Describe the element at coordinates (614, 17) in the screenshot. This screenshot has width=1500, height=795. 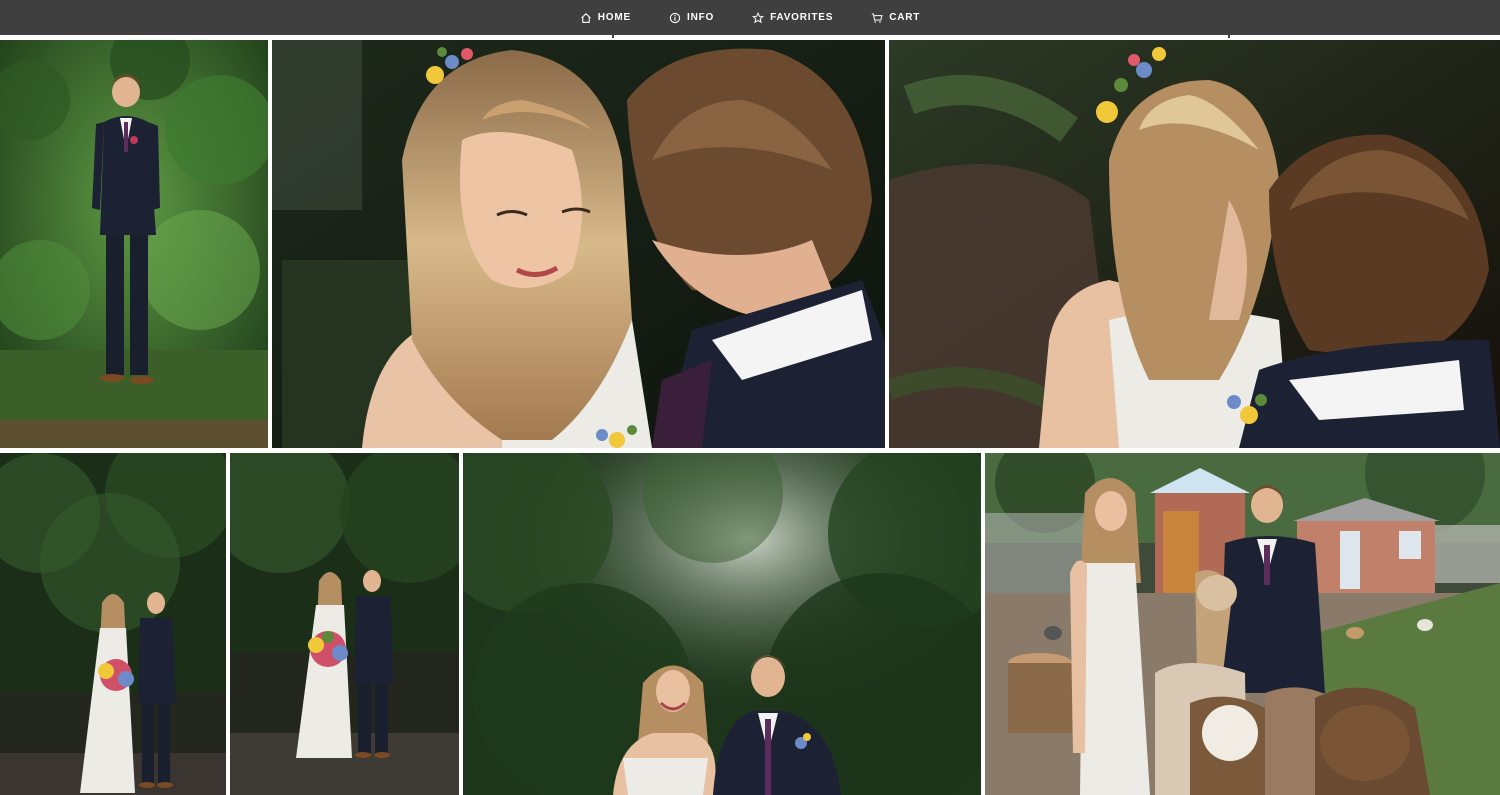
I see `nav-home-label: HOME` at that location.